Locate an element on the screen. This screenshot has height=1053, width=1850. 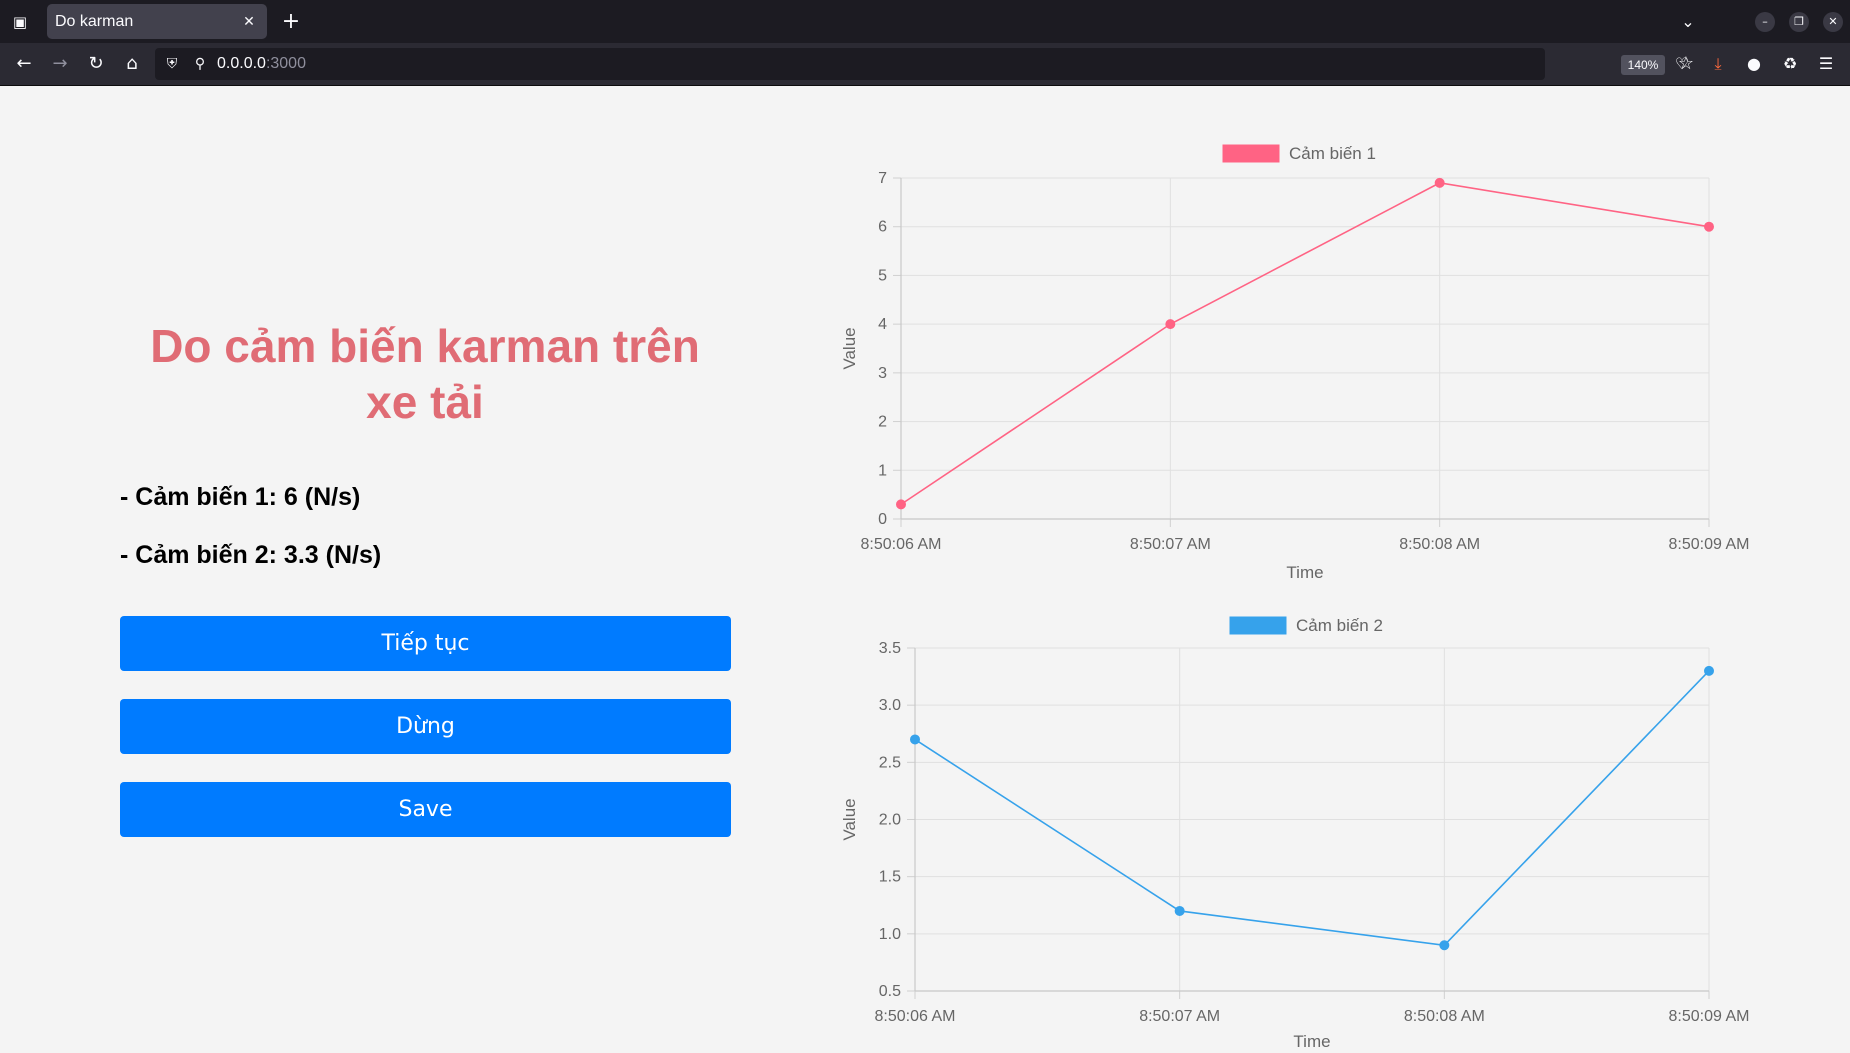
browser-tab: Do karman ✕ is located at coordinates (157, 21).